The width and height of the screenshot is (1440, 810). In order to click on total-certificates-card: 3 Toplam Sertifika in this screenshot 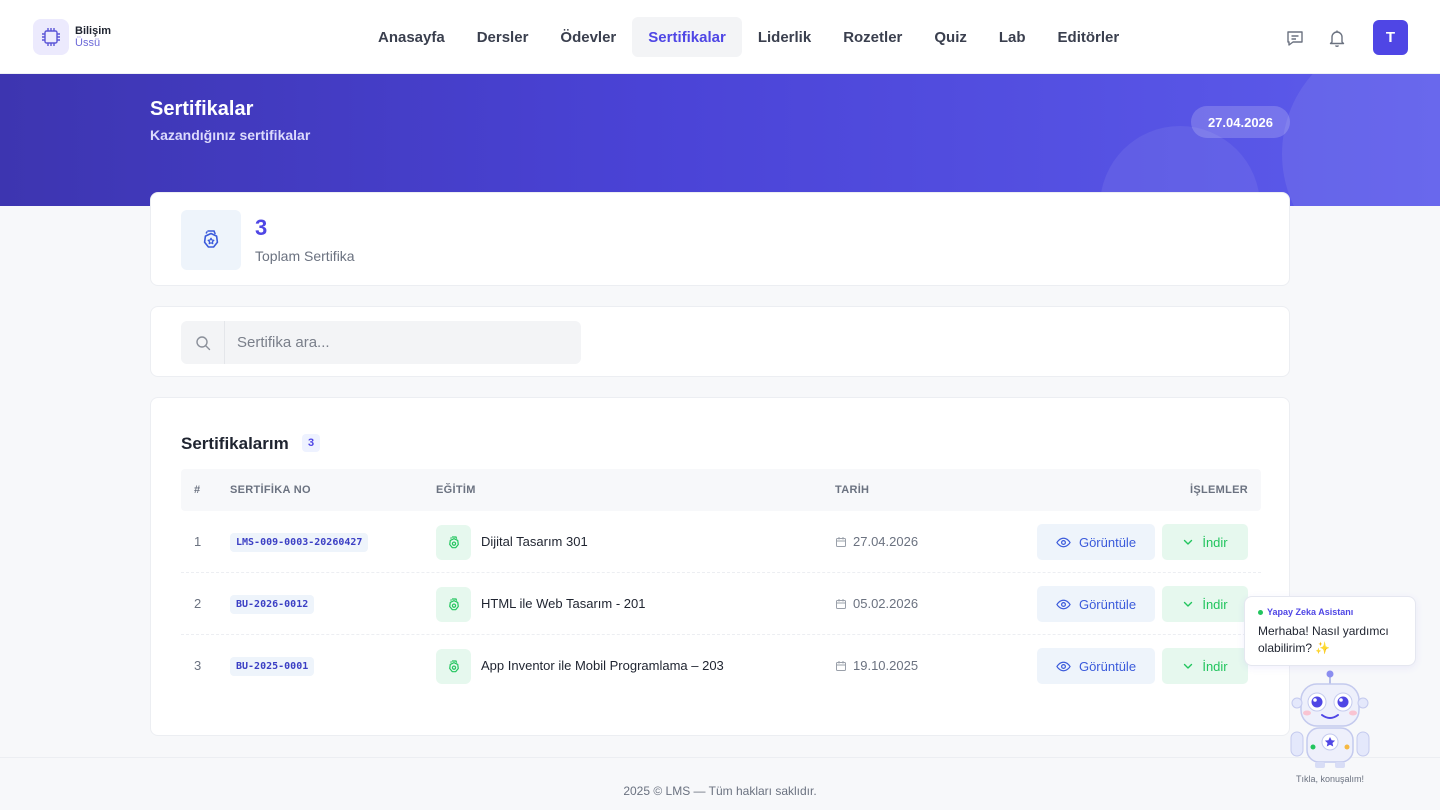, I will do `click(720, 239)`.